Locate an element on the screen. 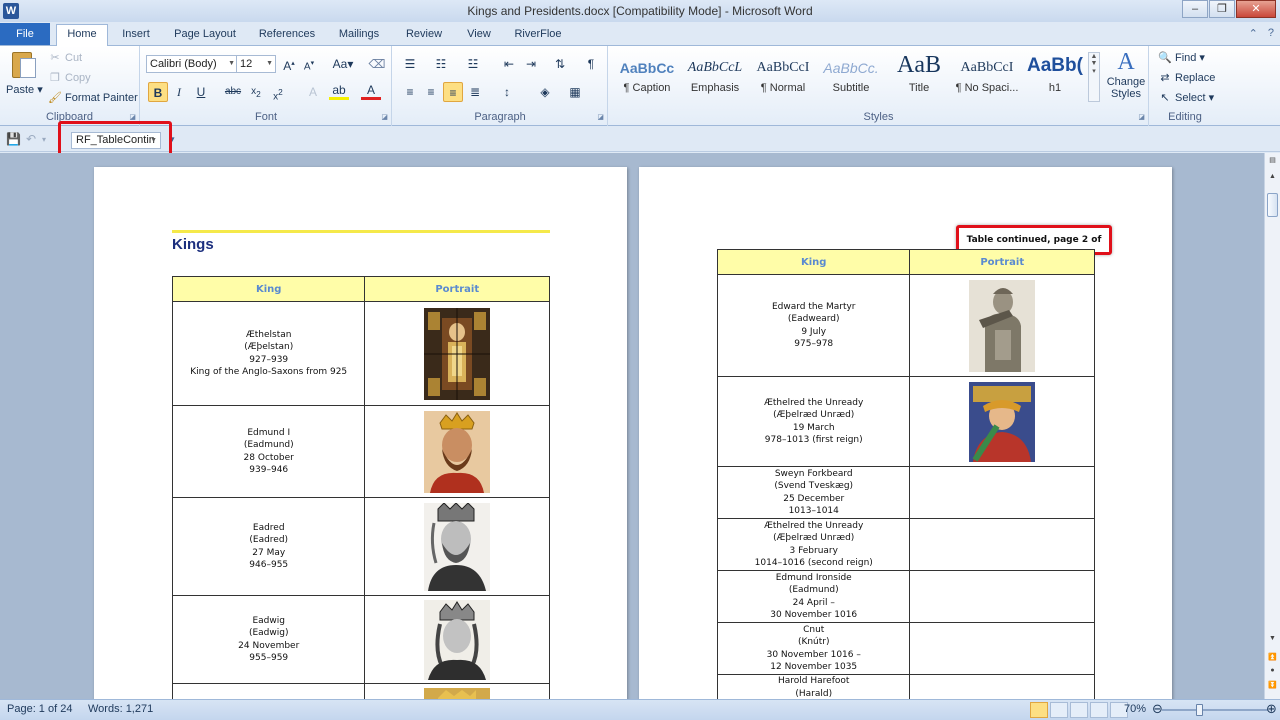  tab-review: Review is located at coordinates (424, 35).